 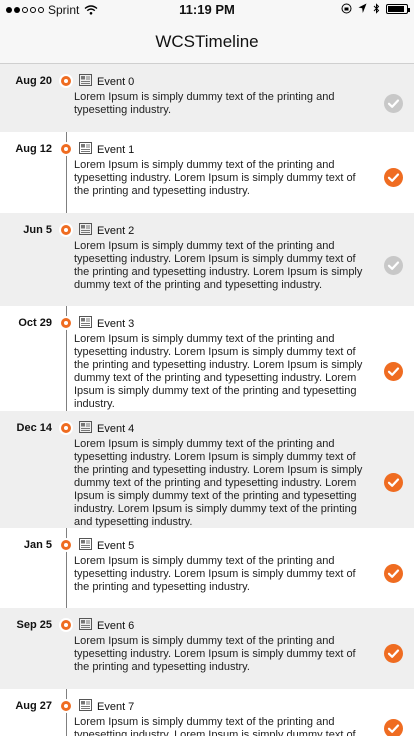 I want to click on event-date: Oct 29, so click(x=35, y=323).